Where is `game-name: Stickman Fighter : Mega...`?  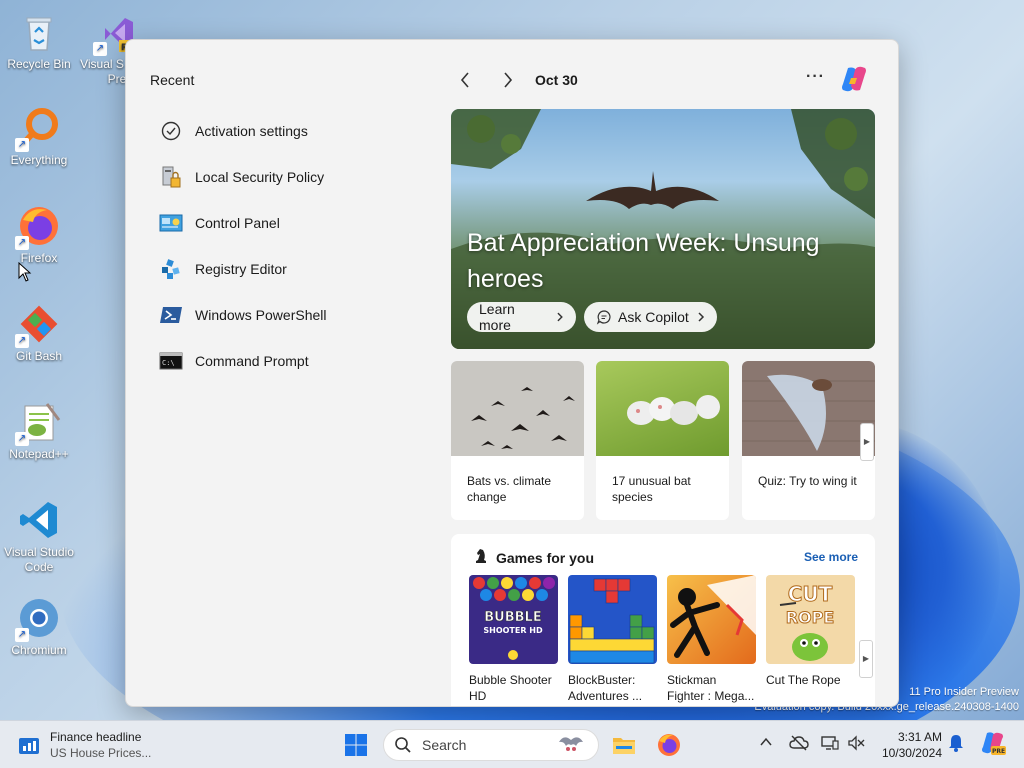
game-name: Stickman Fighter : Mega... is located at coordinates (711, 688).